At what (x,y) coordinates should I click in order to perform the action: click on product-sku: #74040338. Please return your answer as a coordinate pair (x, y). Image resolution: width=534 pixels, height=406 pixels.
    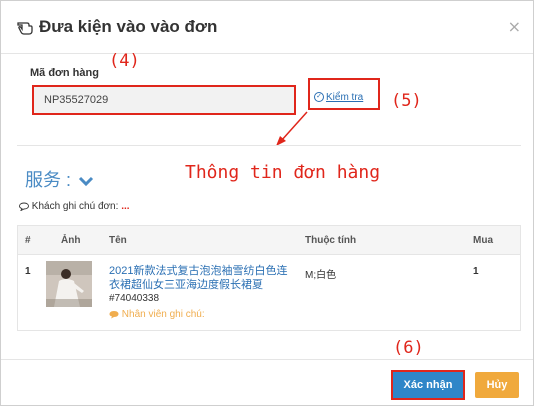
    Looking at the image, I should click on (134, 298).